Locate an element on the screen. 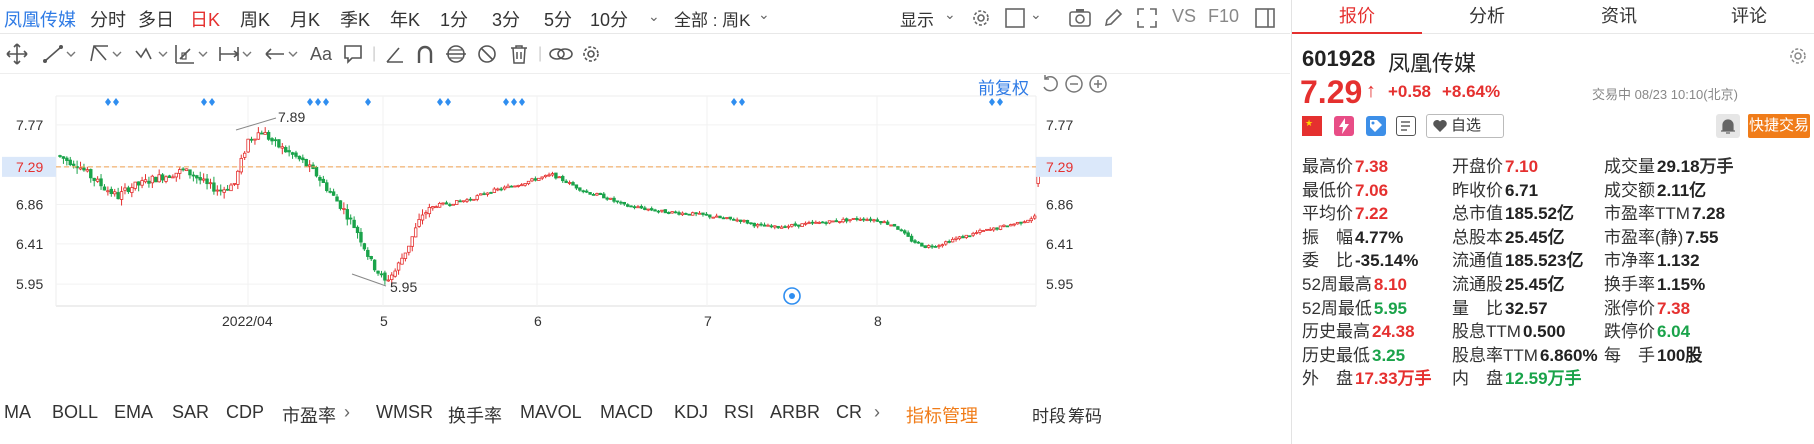  stock-name-link: 凤凰传媒 is located at coordinates (40, 19).